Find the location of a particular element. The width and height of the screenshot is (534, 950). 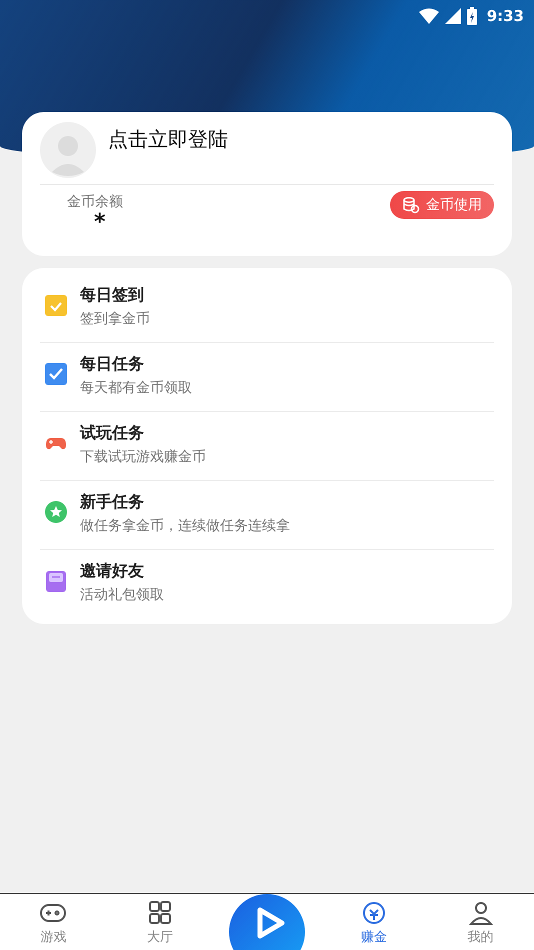

nav-tab: 游戏 is located at coordinates (53, 922).